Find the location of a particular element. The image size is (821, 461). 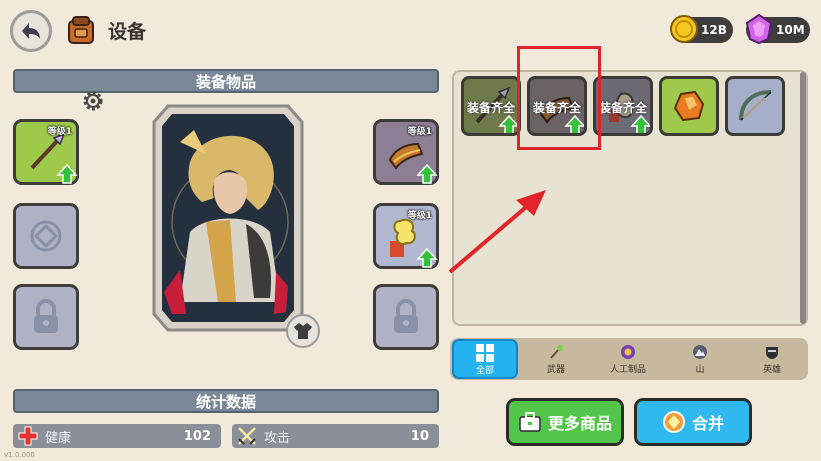

health-value: 102 is located at coordinates (197, 436).